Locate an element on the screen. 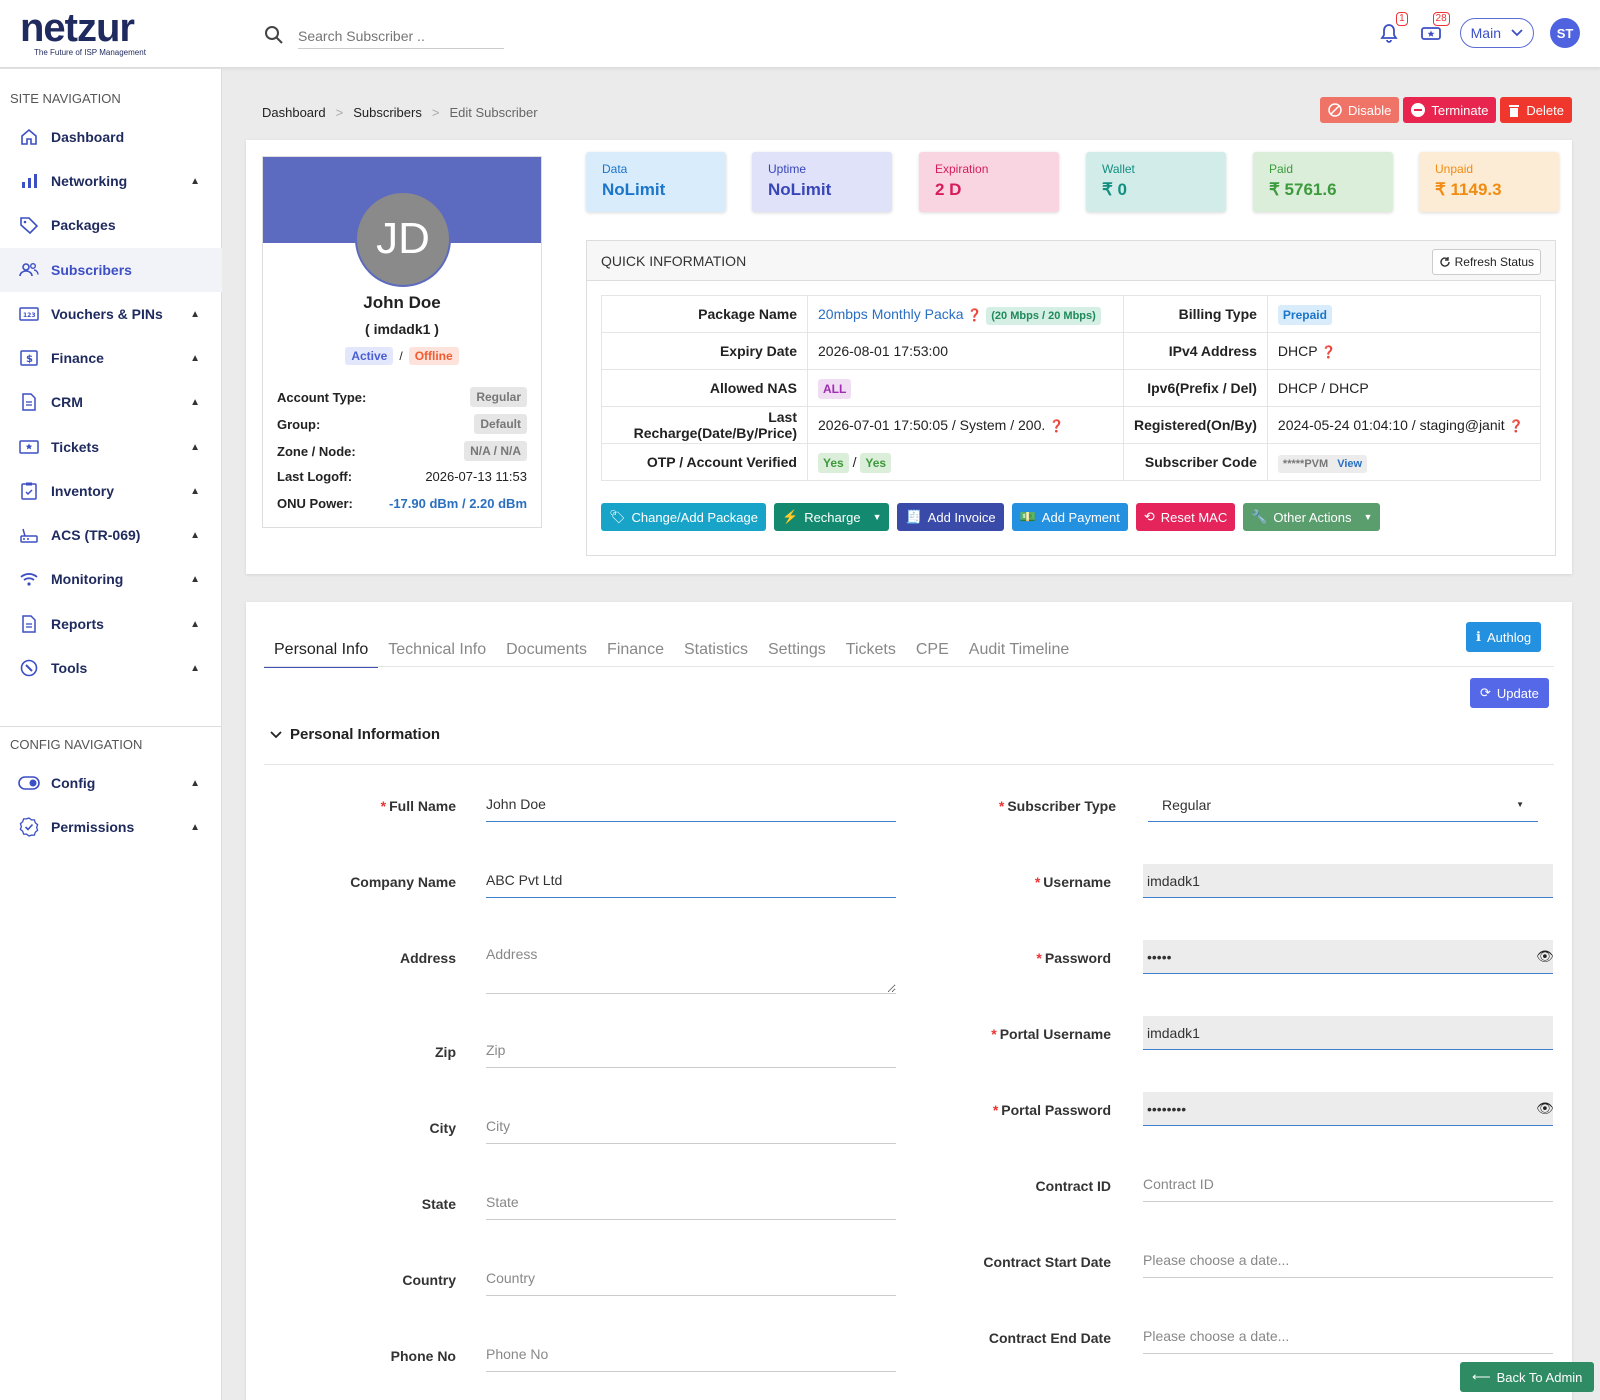  logo-tagline: The Future of ISP Management is located at coordinates (90, 52).